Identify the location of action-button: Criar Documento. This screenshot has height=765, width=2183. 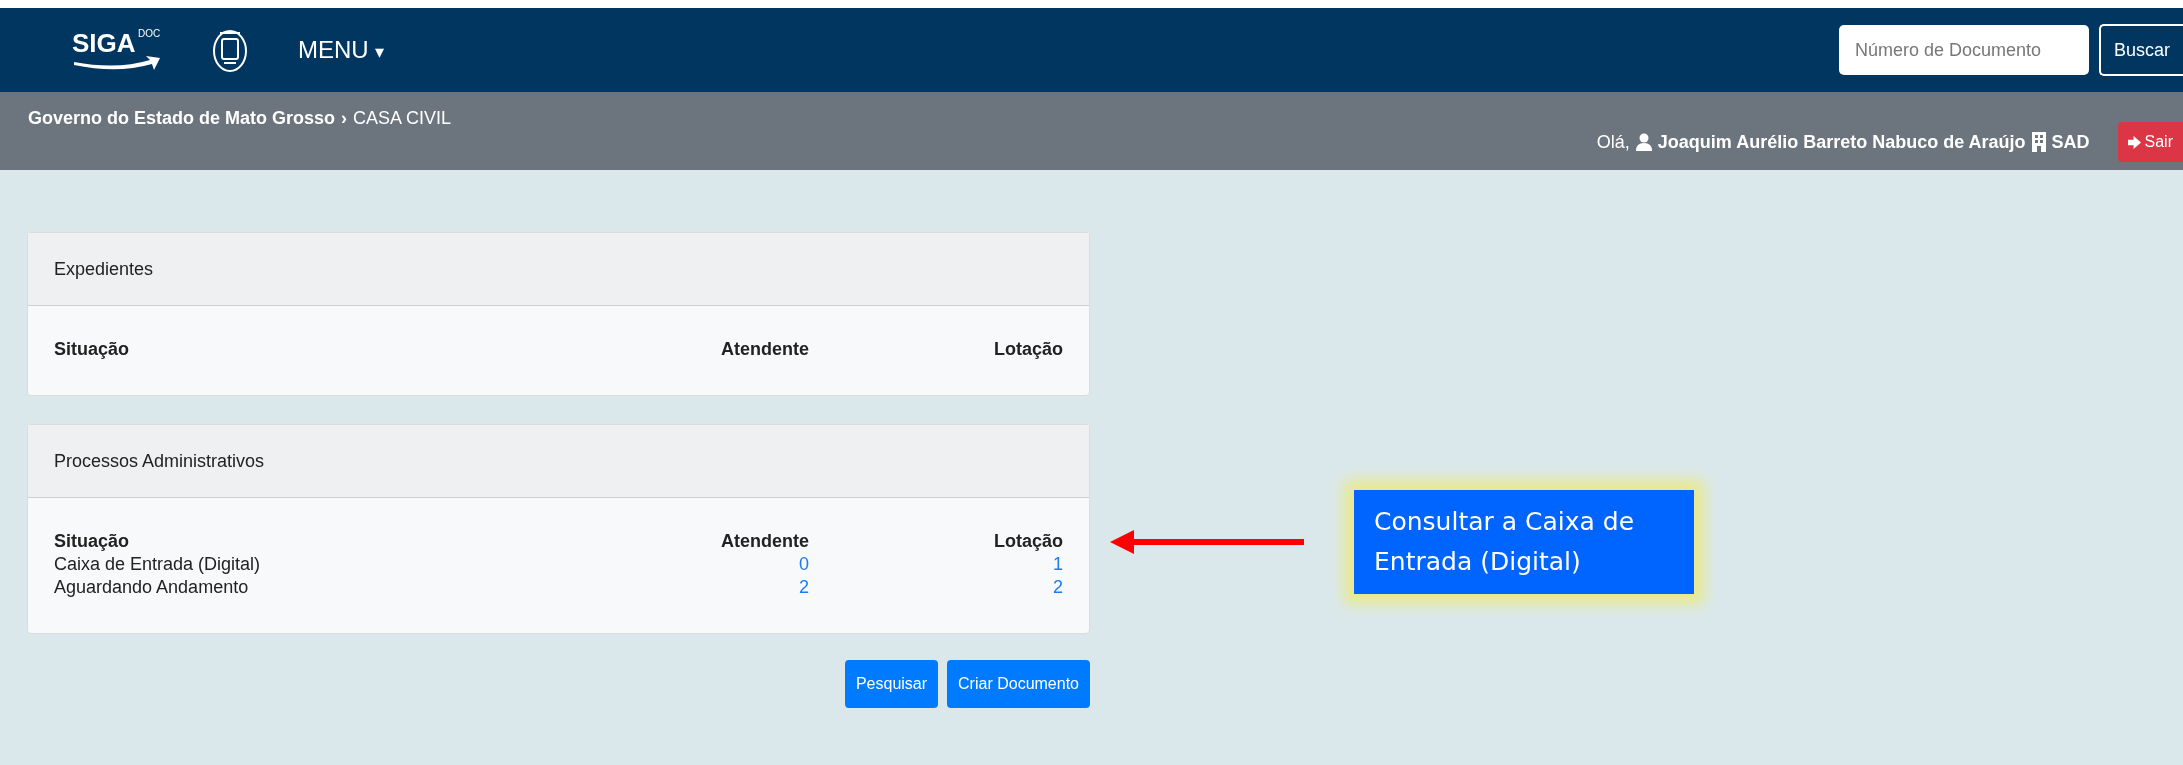
(1018, 684).